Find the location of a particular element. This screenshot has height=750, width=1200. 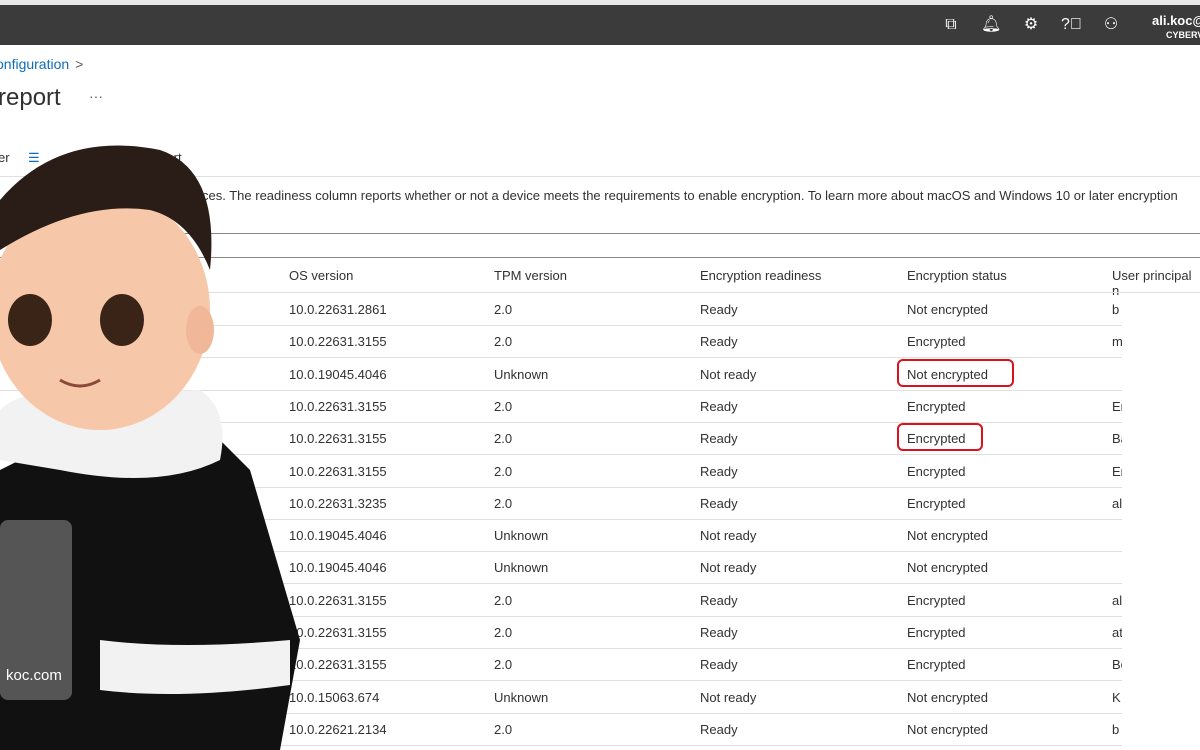

tenant-name: CYBERV is located at coordinates (1183, 35).